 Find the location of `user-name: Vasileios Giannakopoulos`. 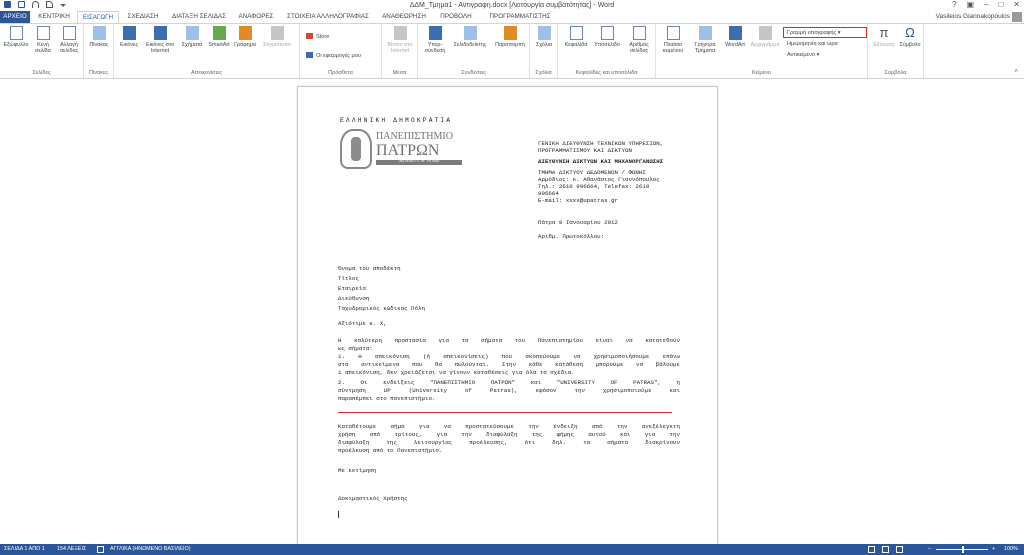

user-name: Vasileios Giannakopoulos is located at coordinates (973, 17).